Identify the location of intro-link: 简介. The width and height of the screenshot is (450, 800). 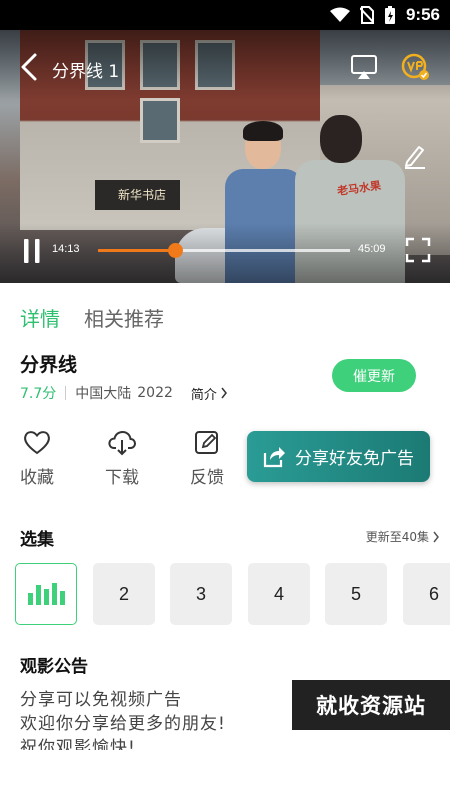
(209, 393).